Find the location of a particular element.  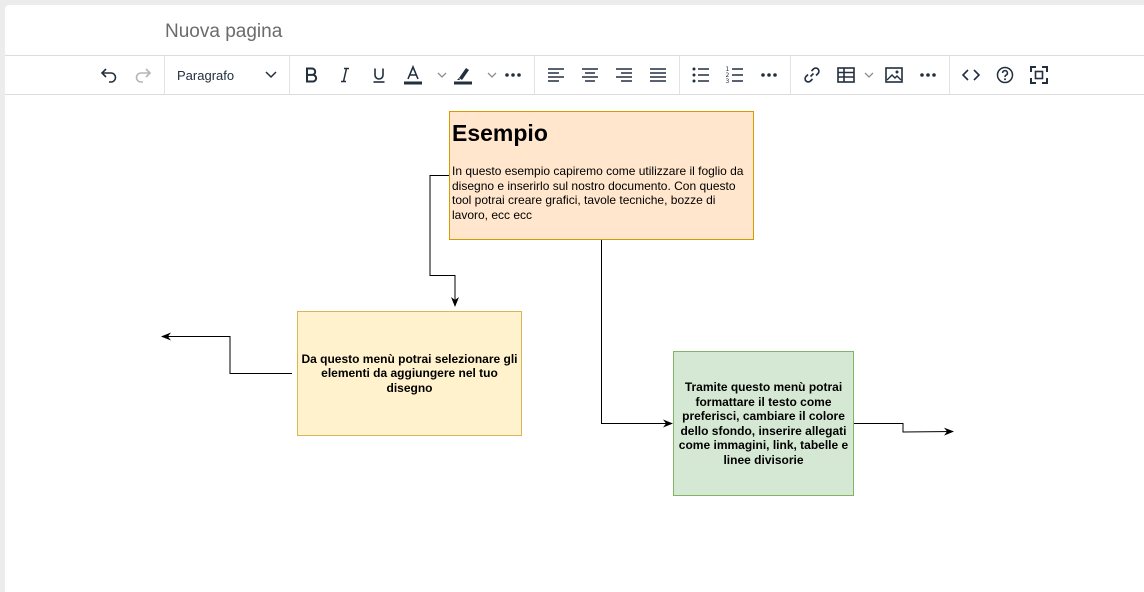

table-icon is located at coordinates (846, 75).